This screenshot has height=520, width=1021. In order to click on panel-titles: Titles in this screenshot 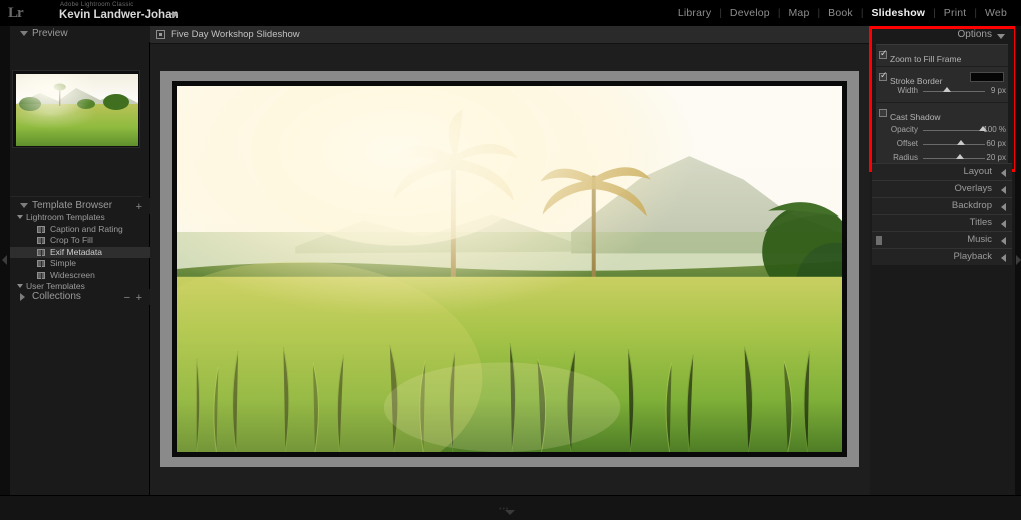, I will do `click(942, 222)`.